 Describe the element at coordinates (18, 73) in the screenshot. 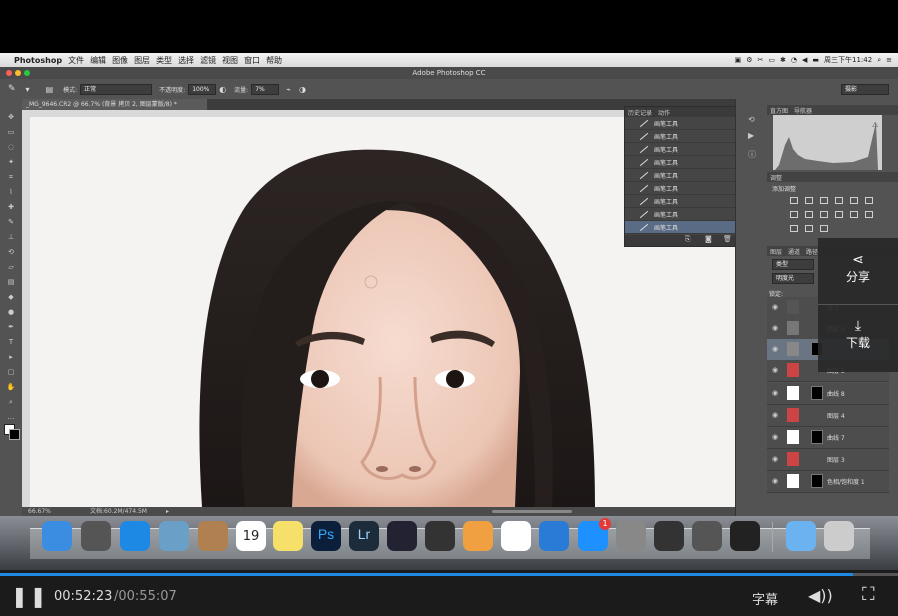

I see `minimize-window-button` at that location.